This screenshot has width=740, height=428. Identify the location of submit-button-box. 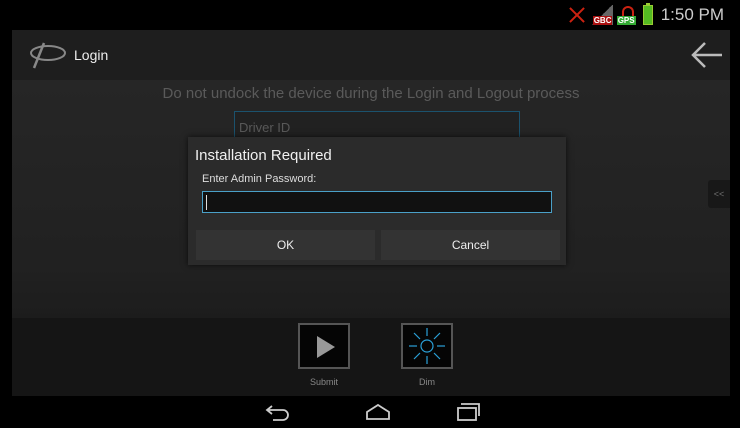
(324, 346).